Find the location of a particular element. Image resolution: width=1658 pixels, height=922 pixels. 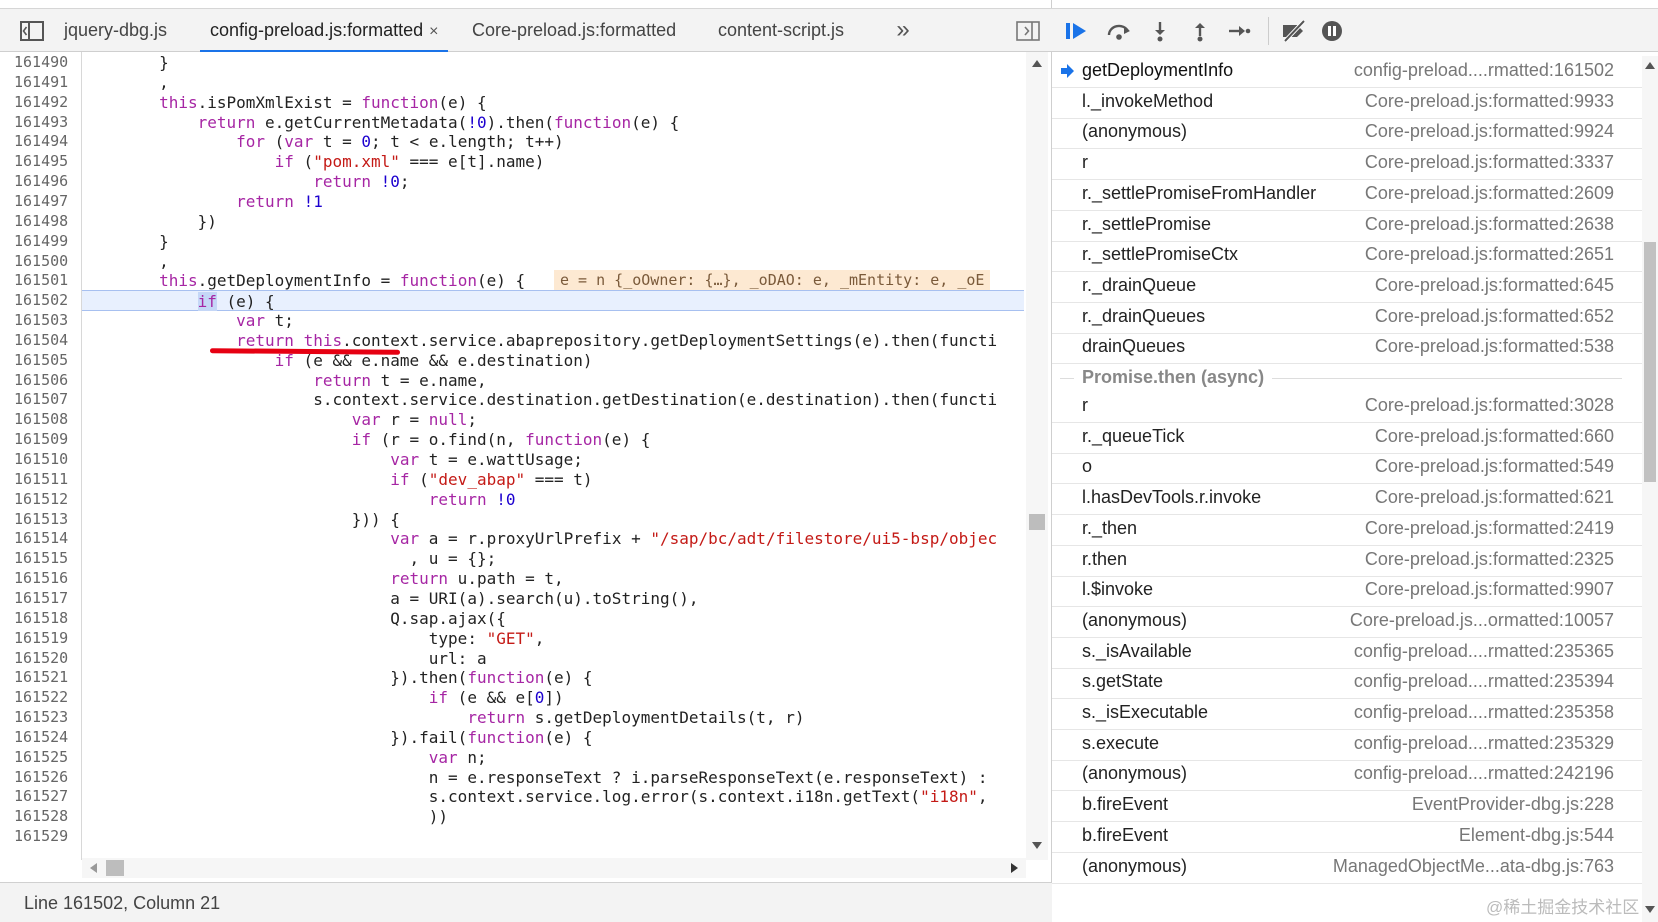

code-line: var n; is located at coordinates (553, 757).